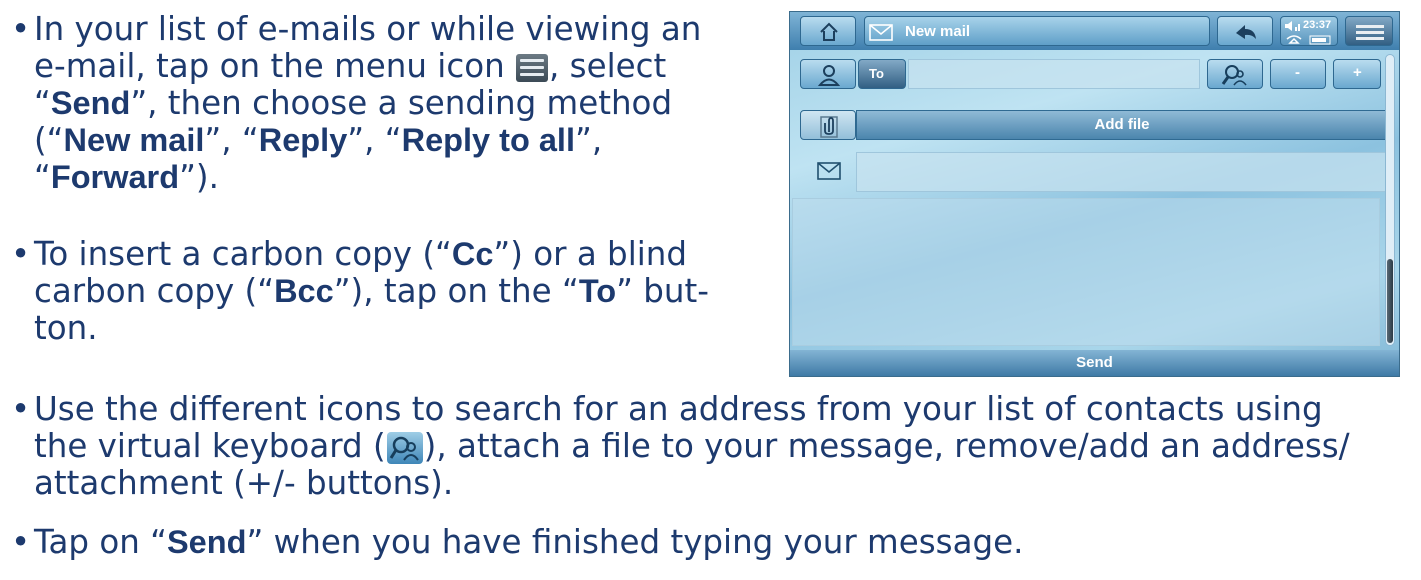 Image resolution: width=1421 pixels, height=580 pixels. Describe the element at coordinates (1390, 301) in the screenshot. I see `scroll-thumb` at that location.